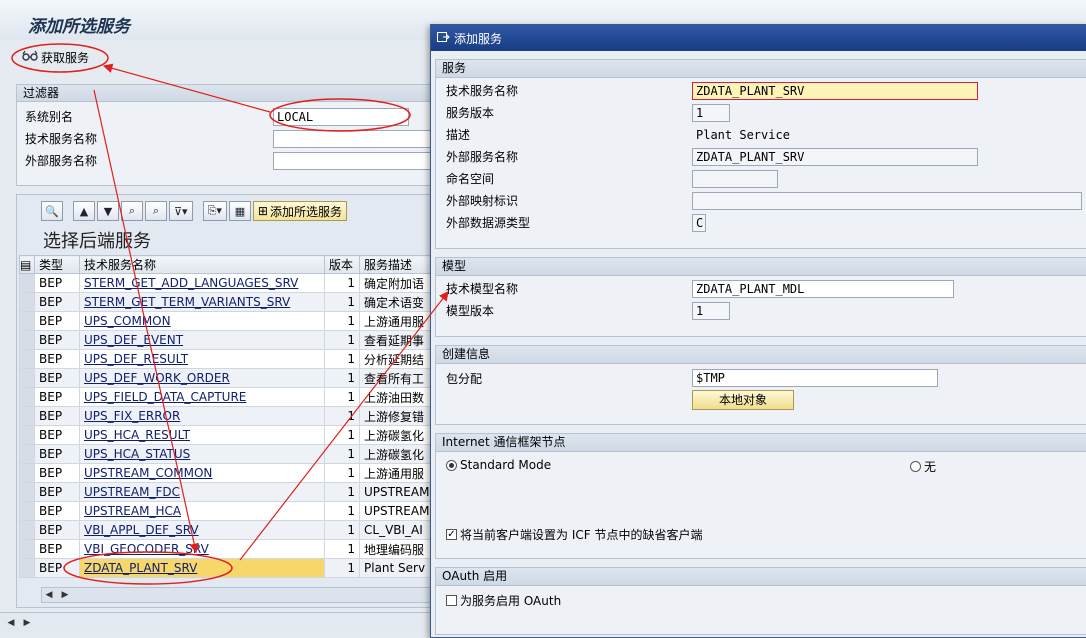 The width and height of the screenshot is (1086, 638). I want to click on standard-mode-radio: Standard Mode, so click(498, 465).